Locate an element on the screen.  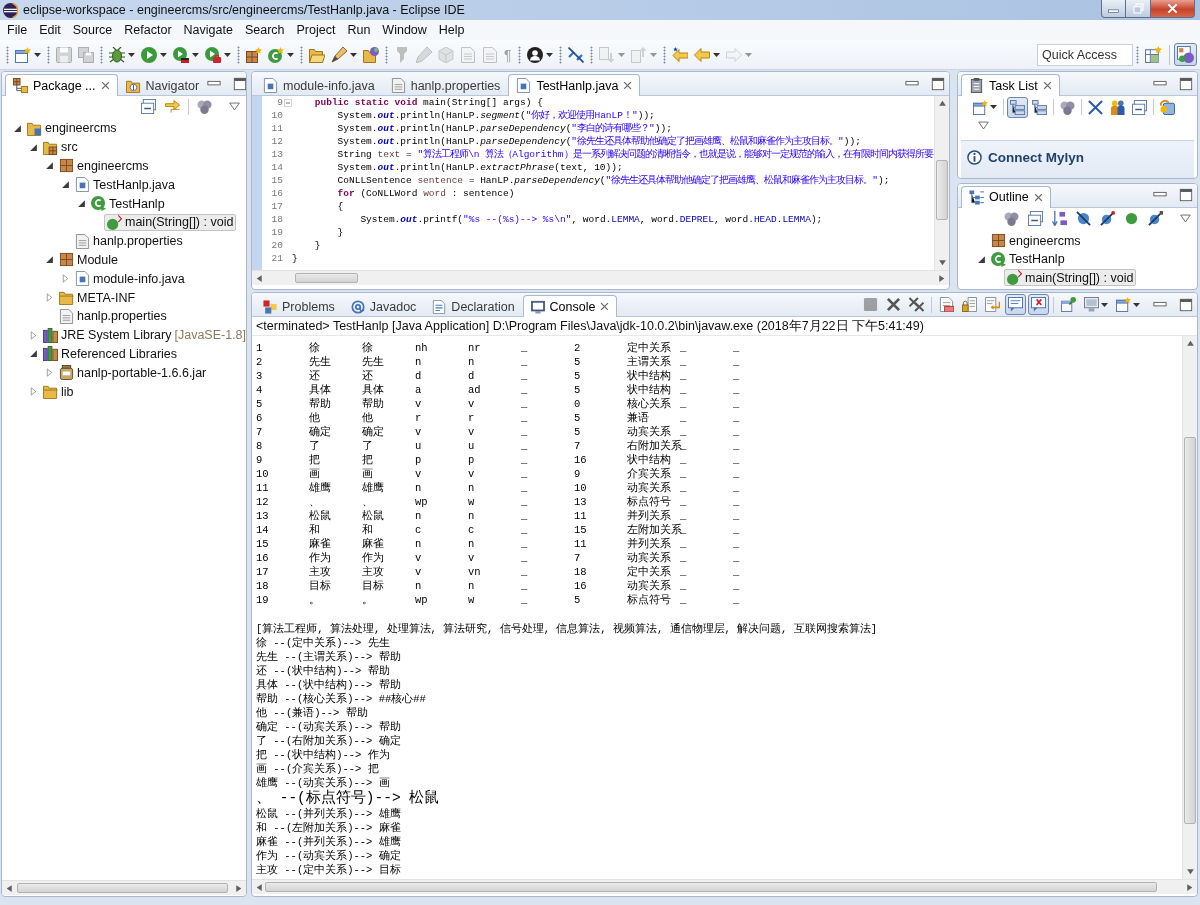
output-cell: _ is located at coordinates (736, 600).